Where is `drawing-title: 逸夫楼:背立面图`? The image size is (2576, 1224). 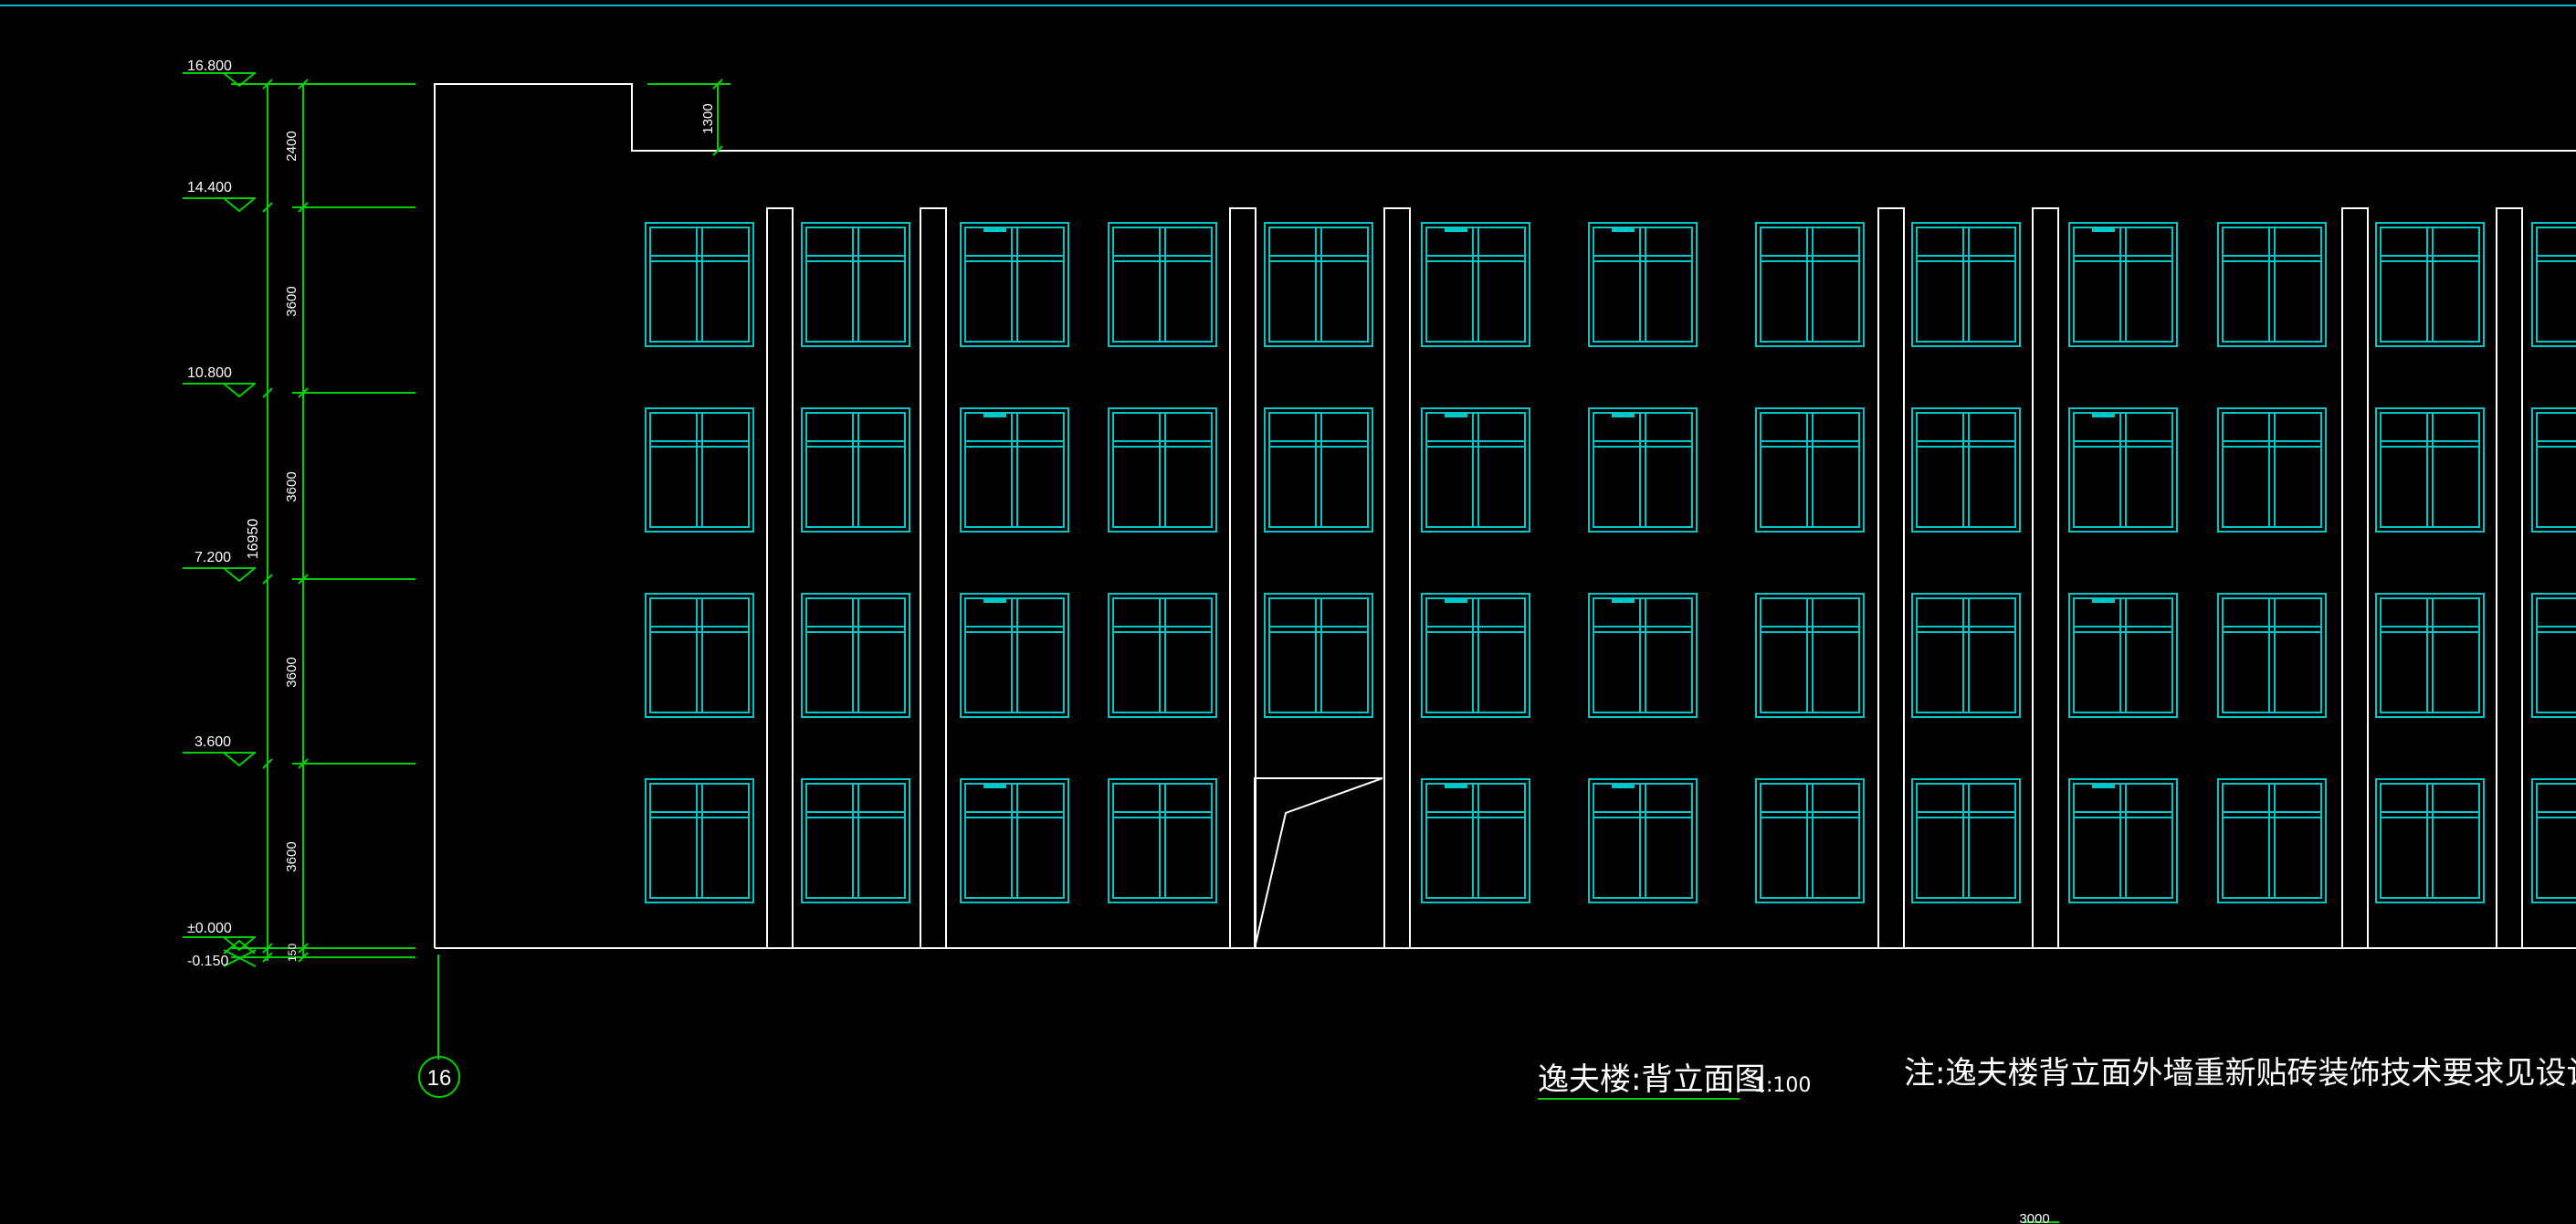 drawing-title: 逸夫楼:背立面图 is located at coordinates (1651, 1079).